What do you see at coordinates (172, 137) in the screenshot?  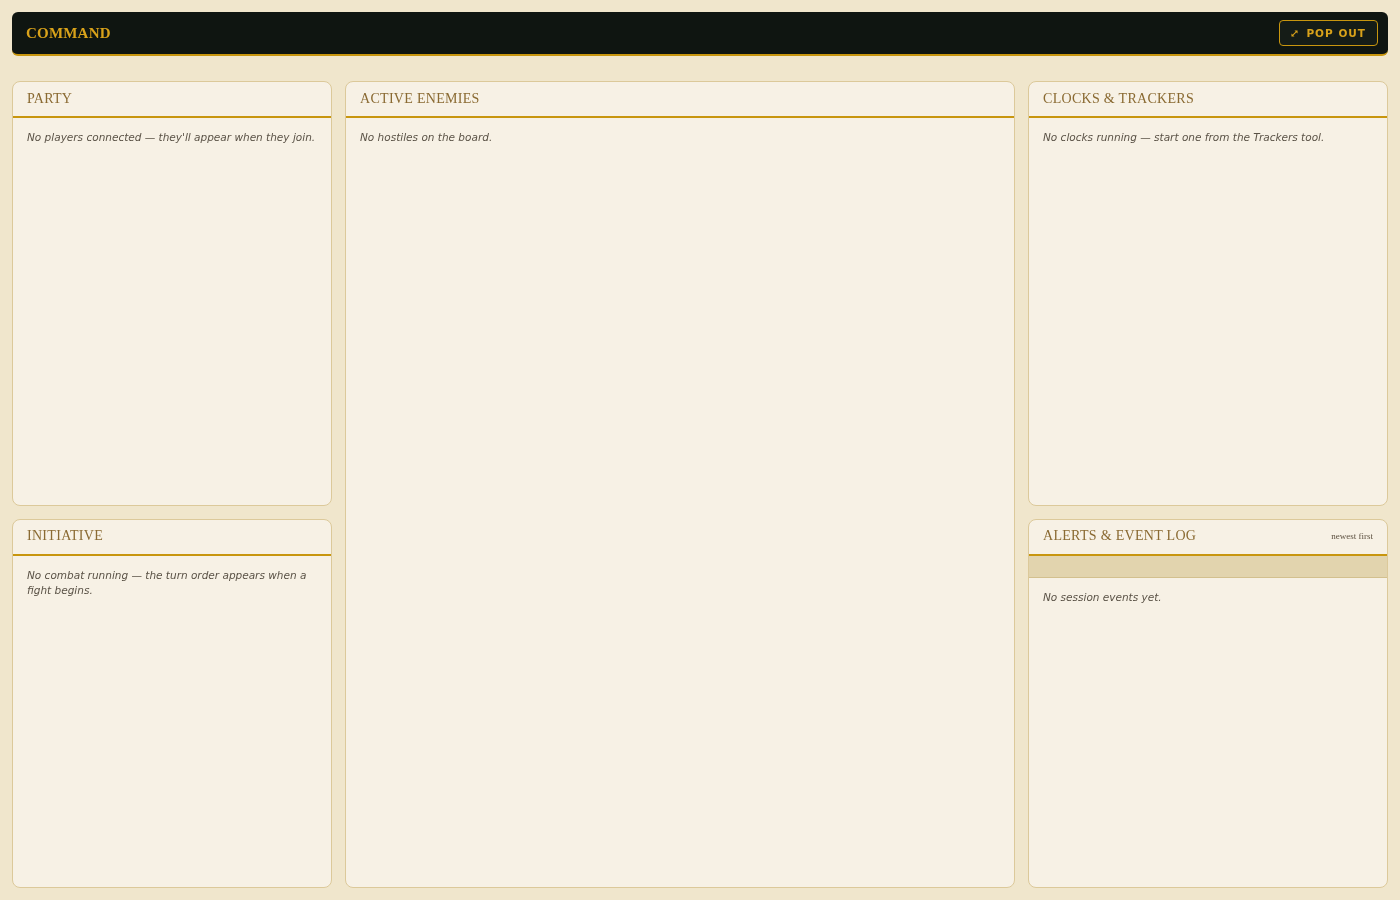 I see `empty-state-text: No players connected — they'll appear when they join.` at bounding box center [172, 137].